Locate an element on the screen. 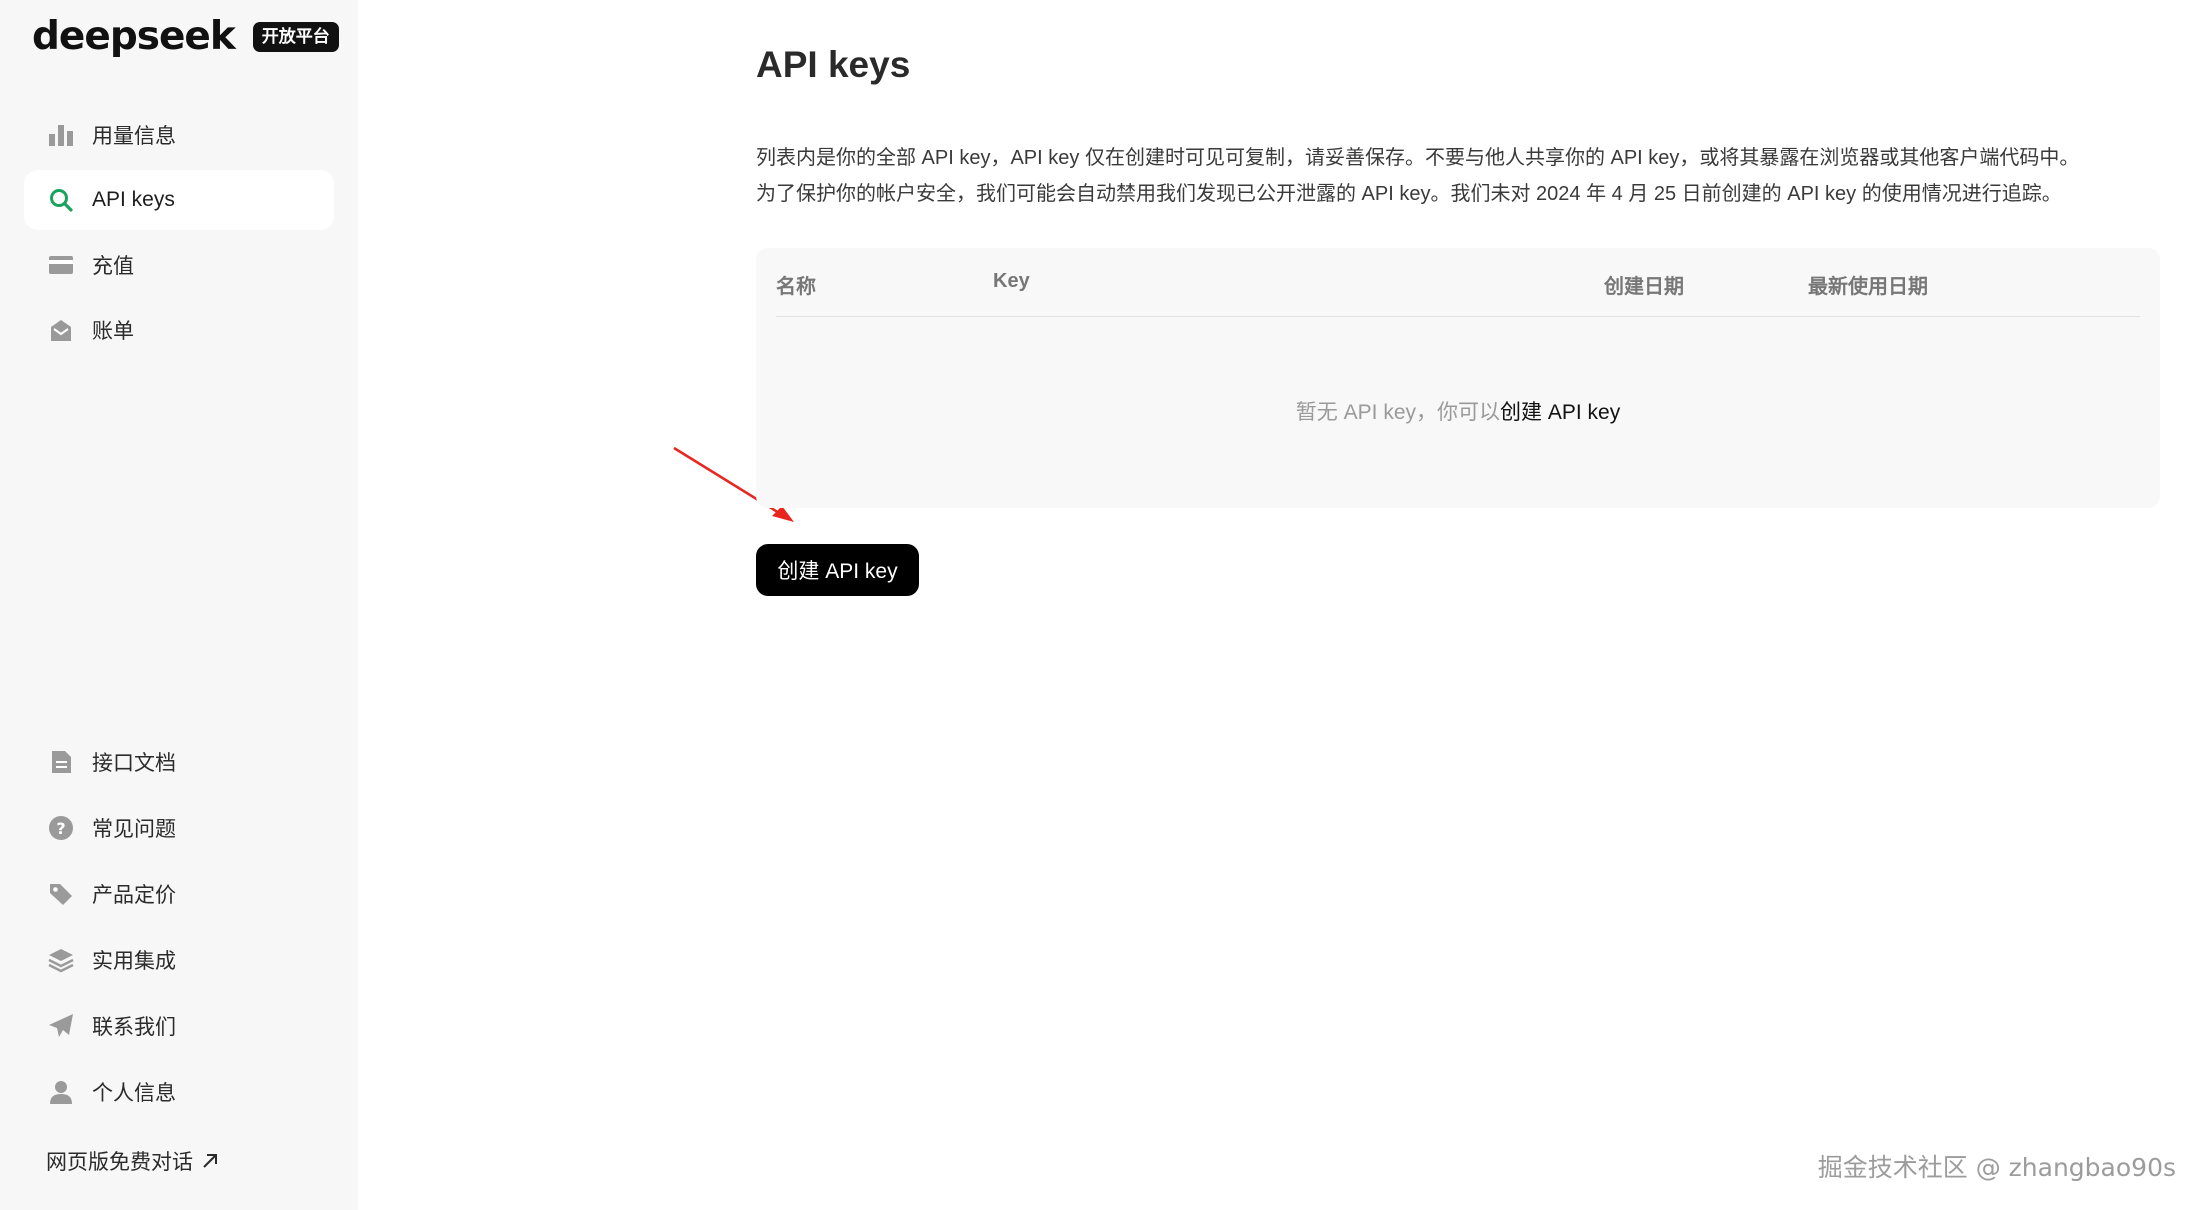  sidebar-item-label: 充值 is located at coordinates (113, 266).